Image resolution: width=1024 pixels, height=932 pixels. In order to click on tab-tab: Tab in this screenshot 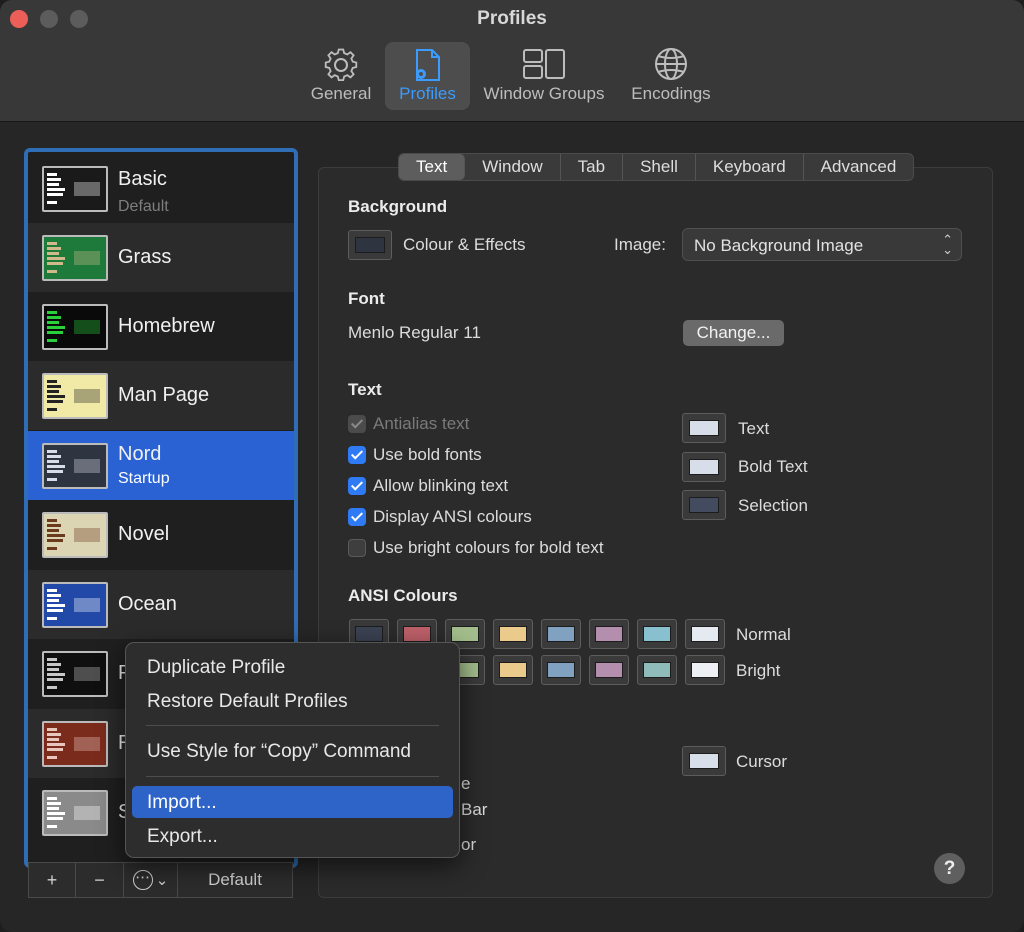, I will do `click(592, 167)`.